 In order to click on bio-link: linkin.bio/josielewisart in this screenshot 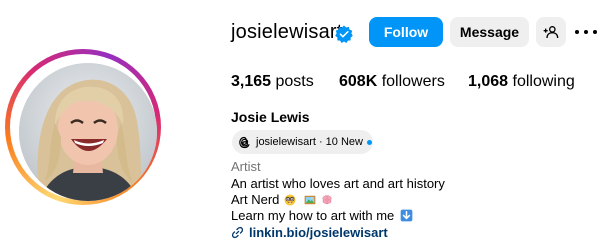, I will do `click(309, 232)`.